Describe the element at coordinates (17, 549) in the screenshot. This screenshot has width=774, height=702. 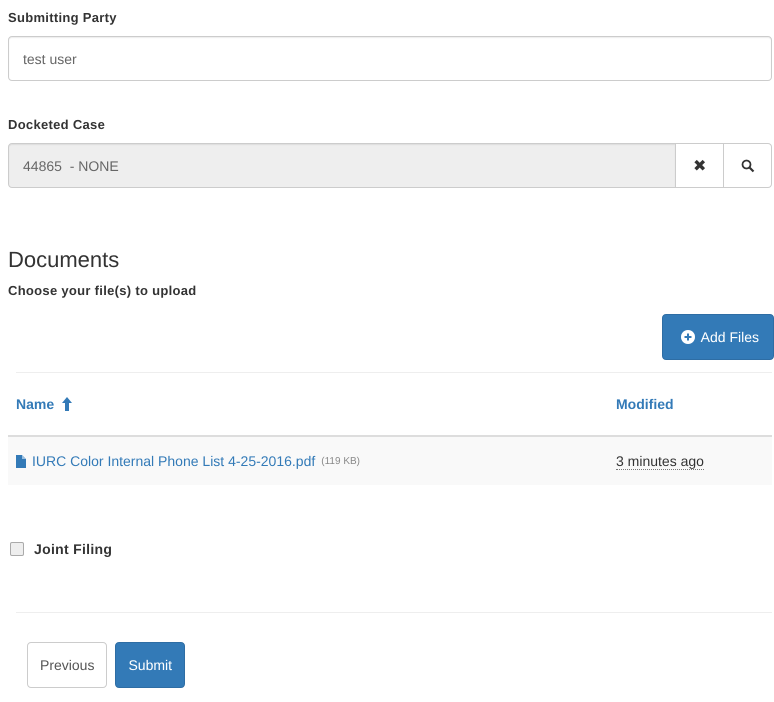
I see `joint-filing-checkbox` at that location.